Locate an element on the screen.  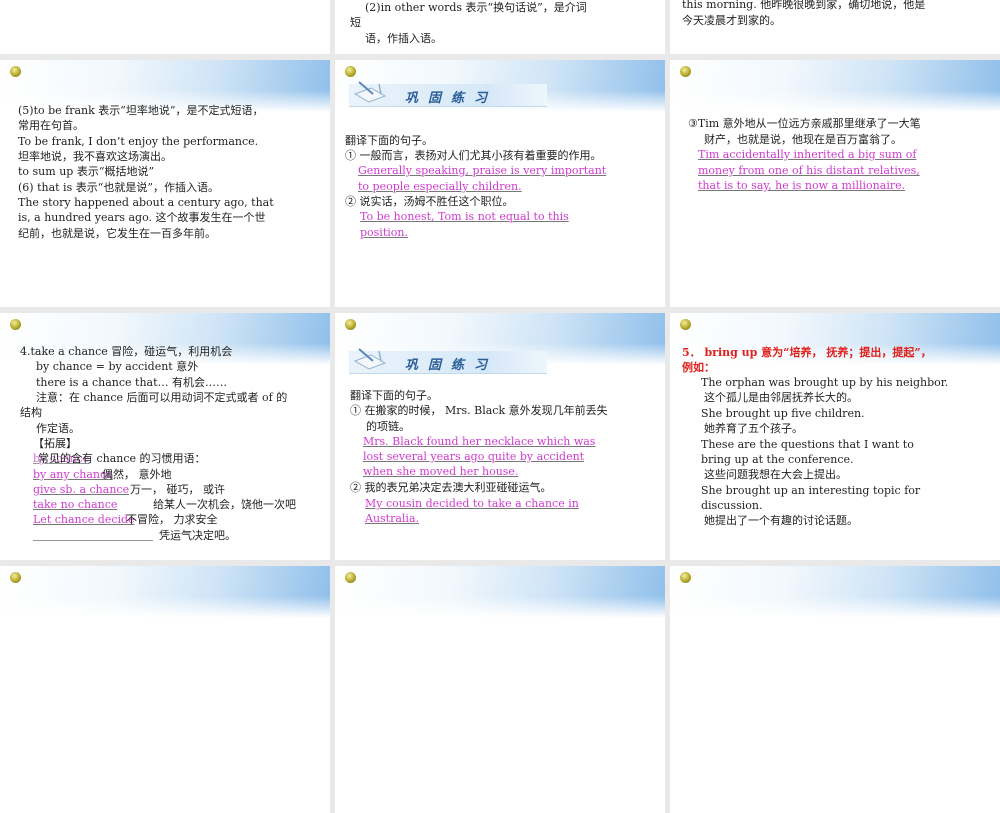
text-line: 她提出了一个有趣的讨论话题。 is located at coordinates (781, 520).